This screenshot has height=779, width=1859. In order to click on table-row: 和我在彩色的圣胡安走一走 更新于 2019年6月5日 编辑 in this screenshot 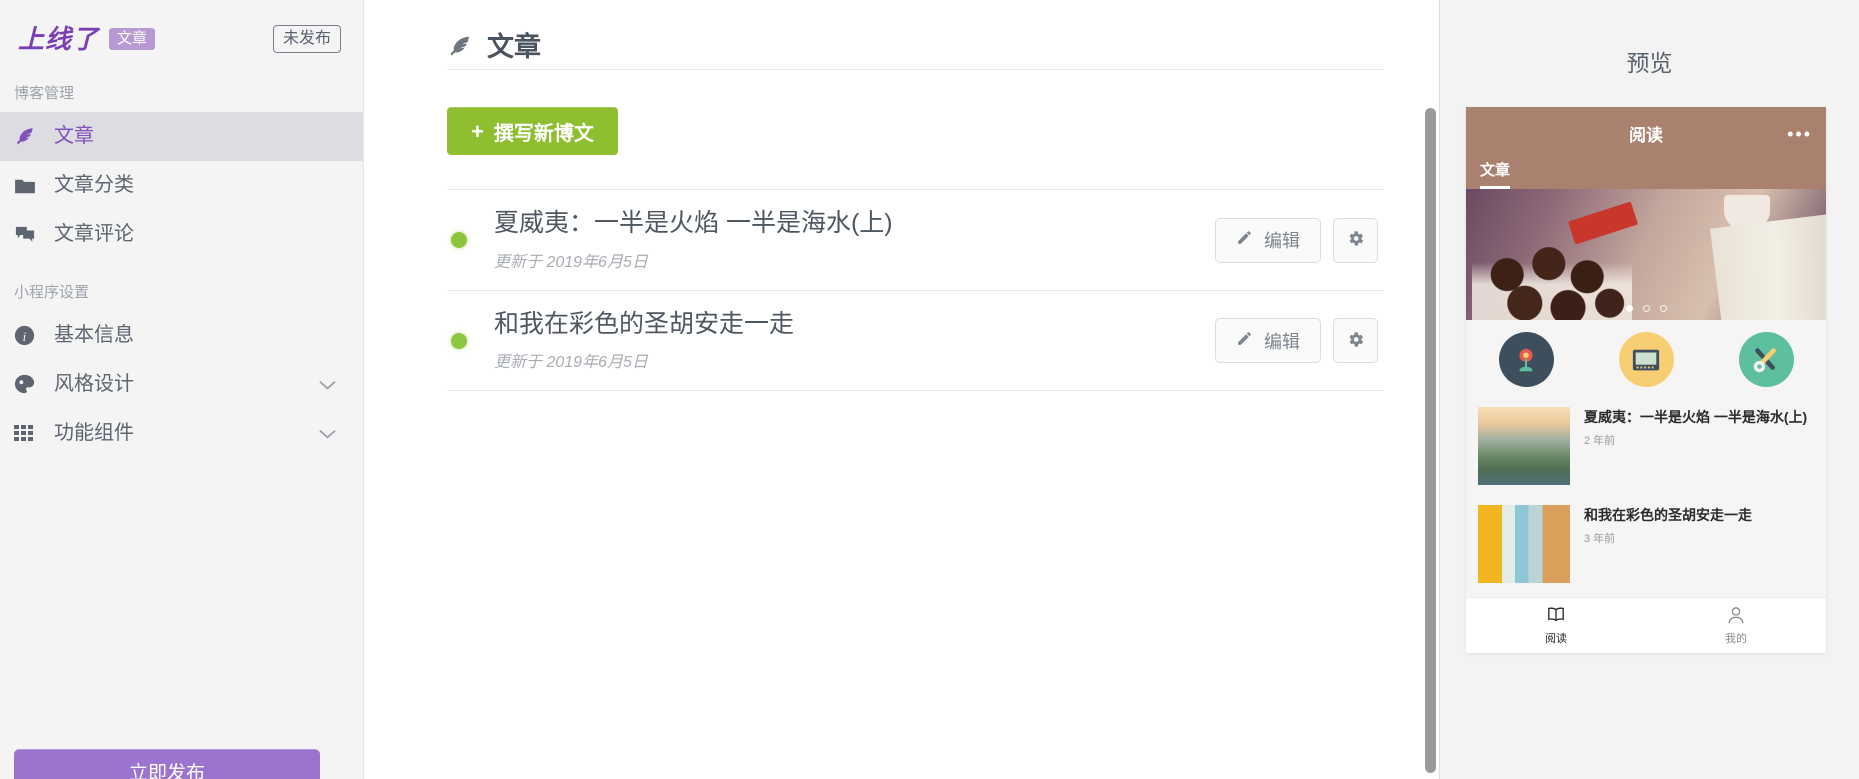, I will do `click(915, 340)`.